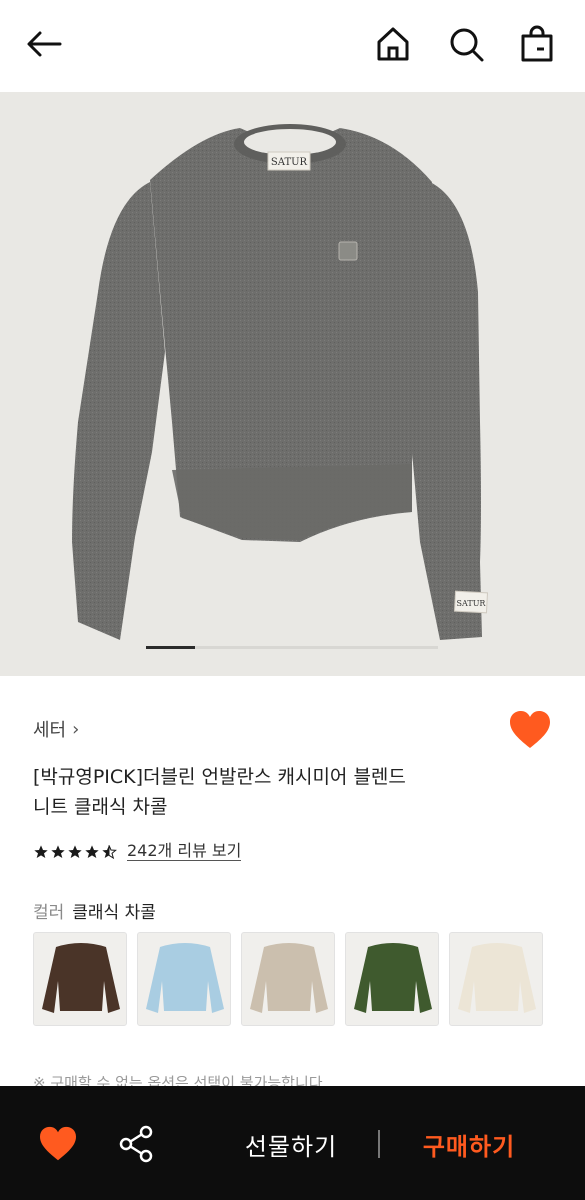 The image size is (585, 1200). Describe the element at coordinates (50, 730) in the screenshot. I see `category-label: 세터` at that location.